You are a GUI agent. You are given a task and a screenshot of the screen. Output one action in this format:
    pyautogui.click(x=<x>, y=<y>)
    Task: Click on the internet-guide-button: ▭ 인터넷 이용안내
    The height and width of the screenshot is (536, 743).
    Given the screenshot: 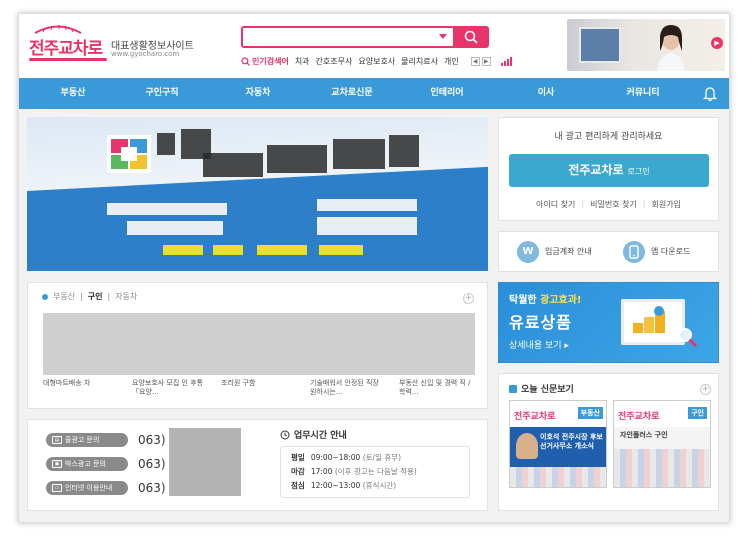 What is the action you would take?
    pyautogui.click(x=87, y=488)
    